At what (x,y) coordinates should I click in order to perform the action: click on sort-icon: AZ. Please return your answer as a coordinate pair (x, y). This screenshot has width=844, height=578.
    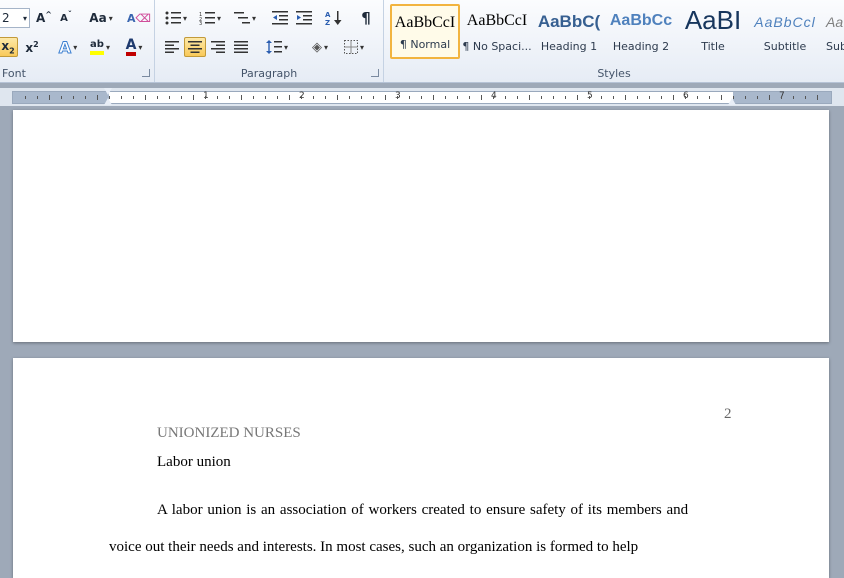
    Looking at the image, I should click on (333, 18).